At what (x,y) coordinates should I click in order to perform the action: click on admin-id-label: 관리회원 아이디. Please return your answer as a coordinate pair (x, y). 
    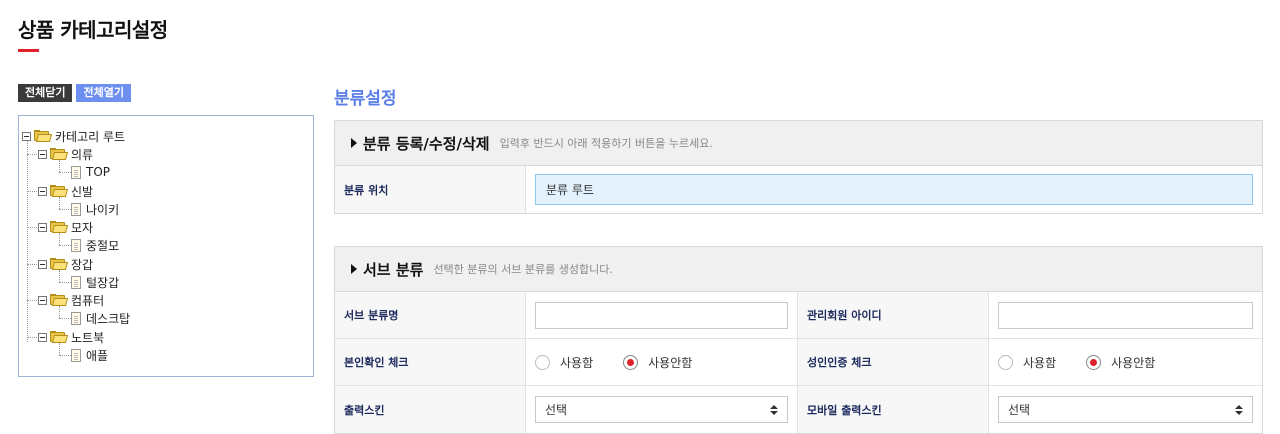
    Looking at the image, I should click on (893, 315).